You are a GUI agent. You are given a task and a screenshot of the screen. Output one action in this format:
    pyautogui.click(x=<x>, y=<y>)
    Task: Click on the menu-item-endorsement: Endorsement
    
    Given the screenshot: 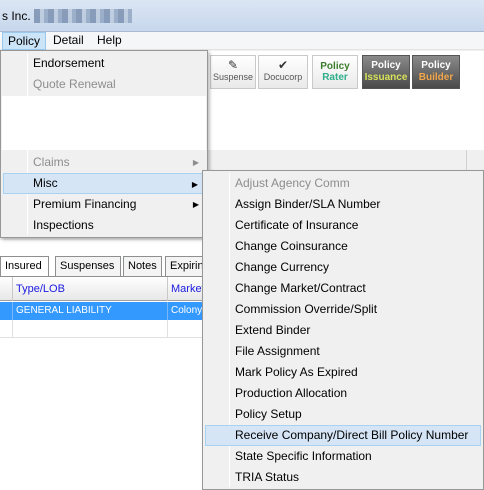 What is the action you would take?
    pyautogui.click(x=104, y=63)
    